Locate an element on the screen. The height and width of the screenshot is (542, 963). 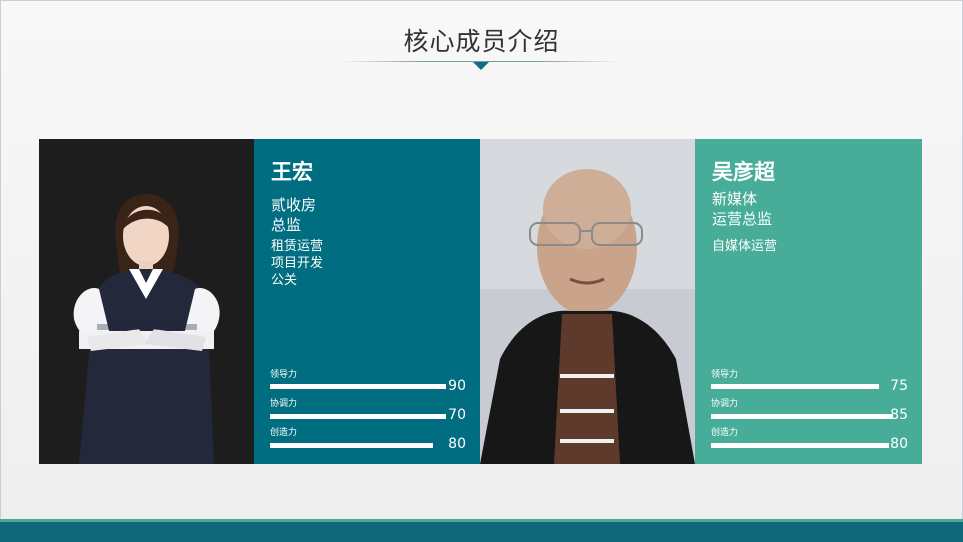
man-portrait-image is located at coordinates (587, 301).